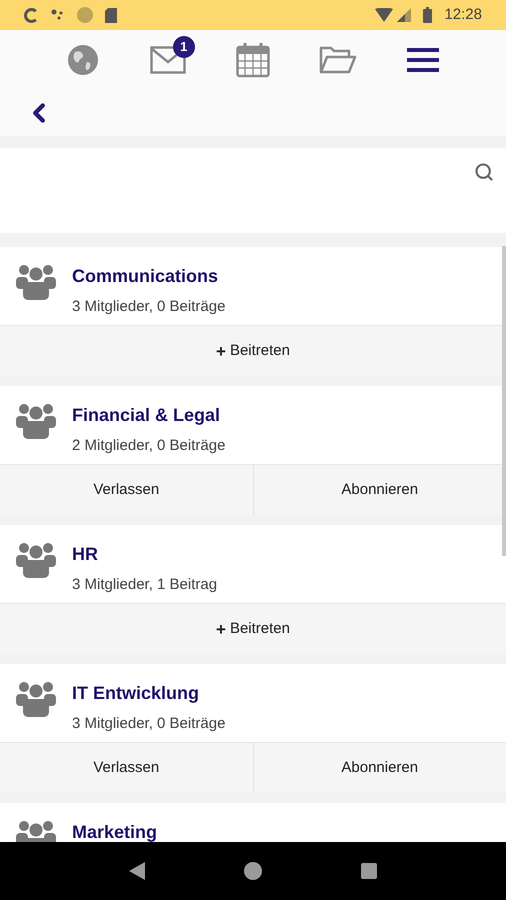 The height and width of the screenshot is (900, 506). Describe the element at coordinates (253, 871) in the screenshot. I see `home-icon` at that location.